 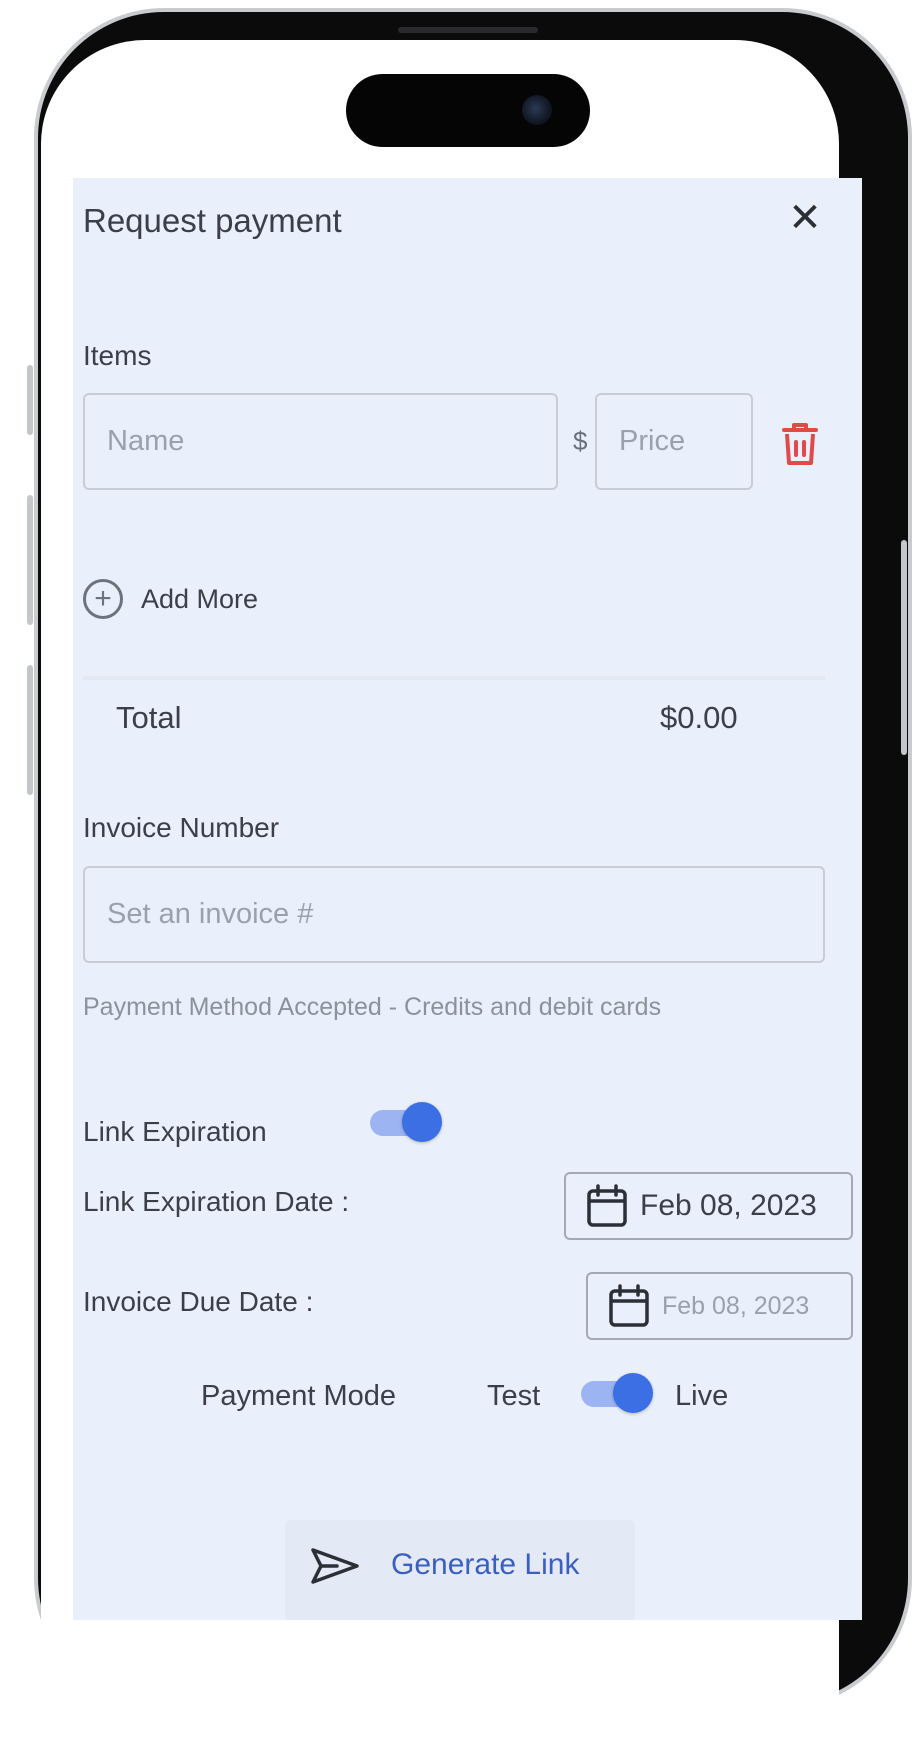 What do you see at coordinates (103, 599) in the screenshot?
I see `plus-circle-icon: +` at bounding box center [103, 599].